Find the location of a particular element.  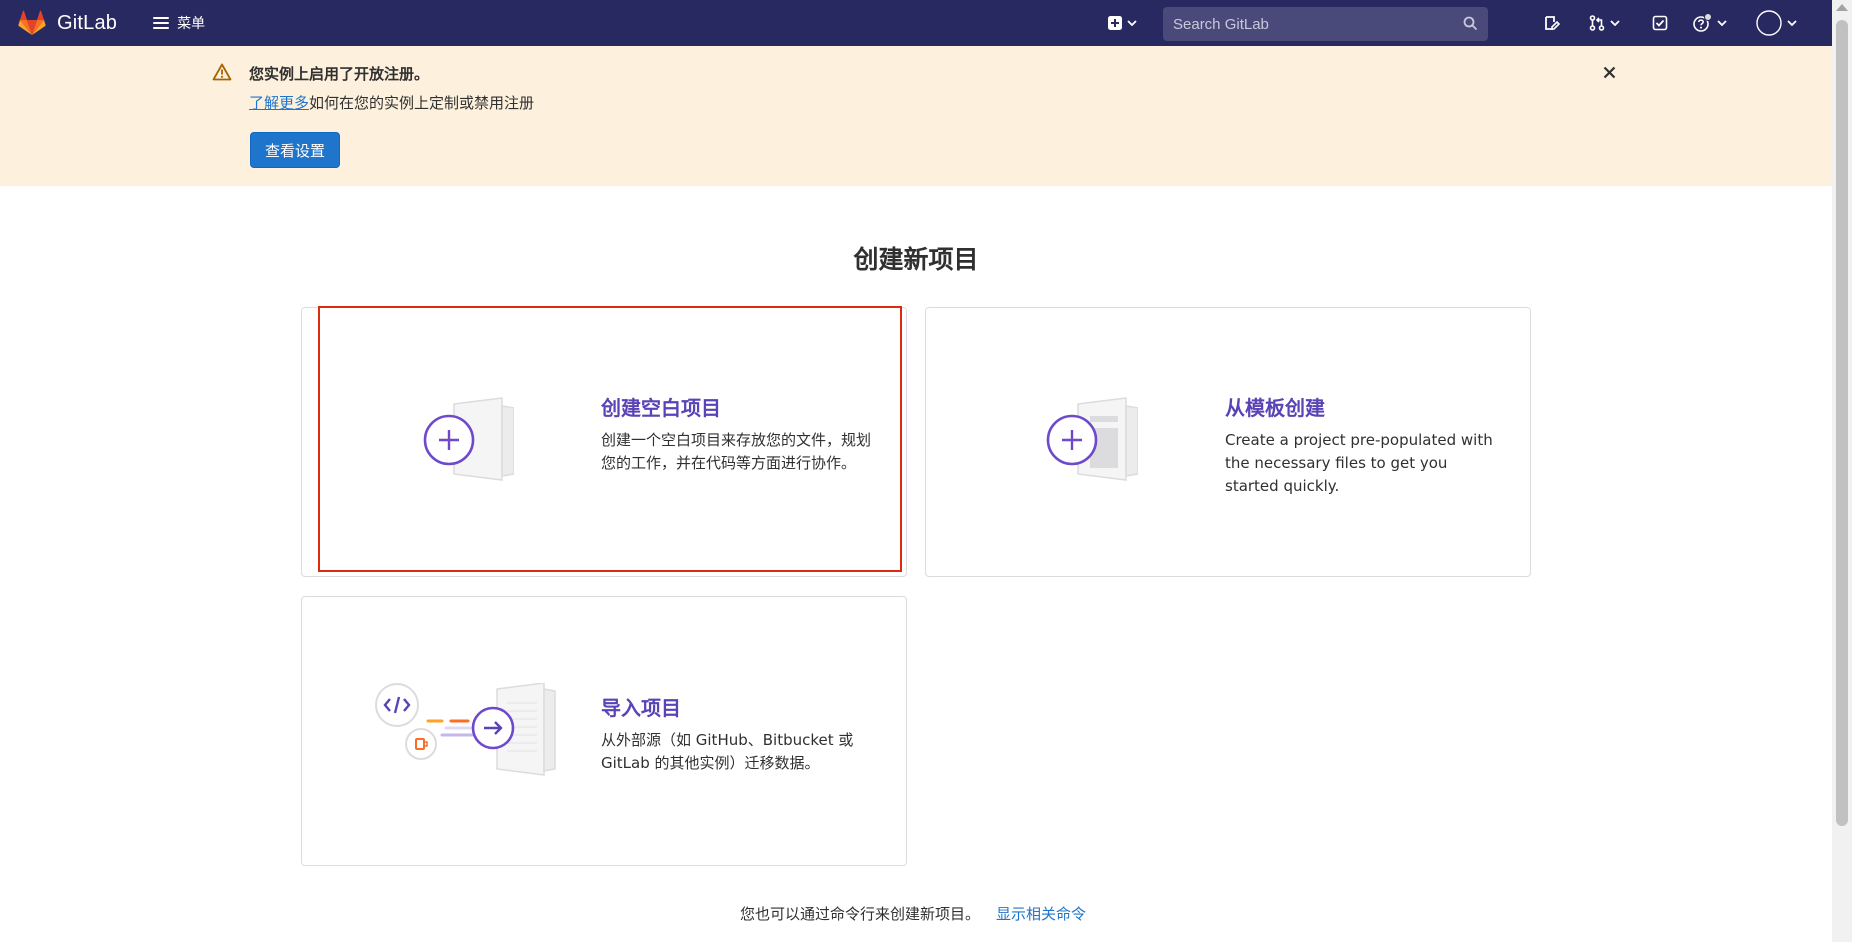

template-title: 从模板创建 is located at coordinates (1275, 408).